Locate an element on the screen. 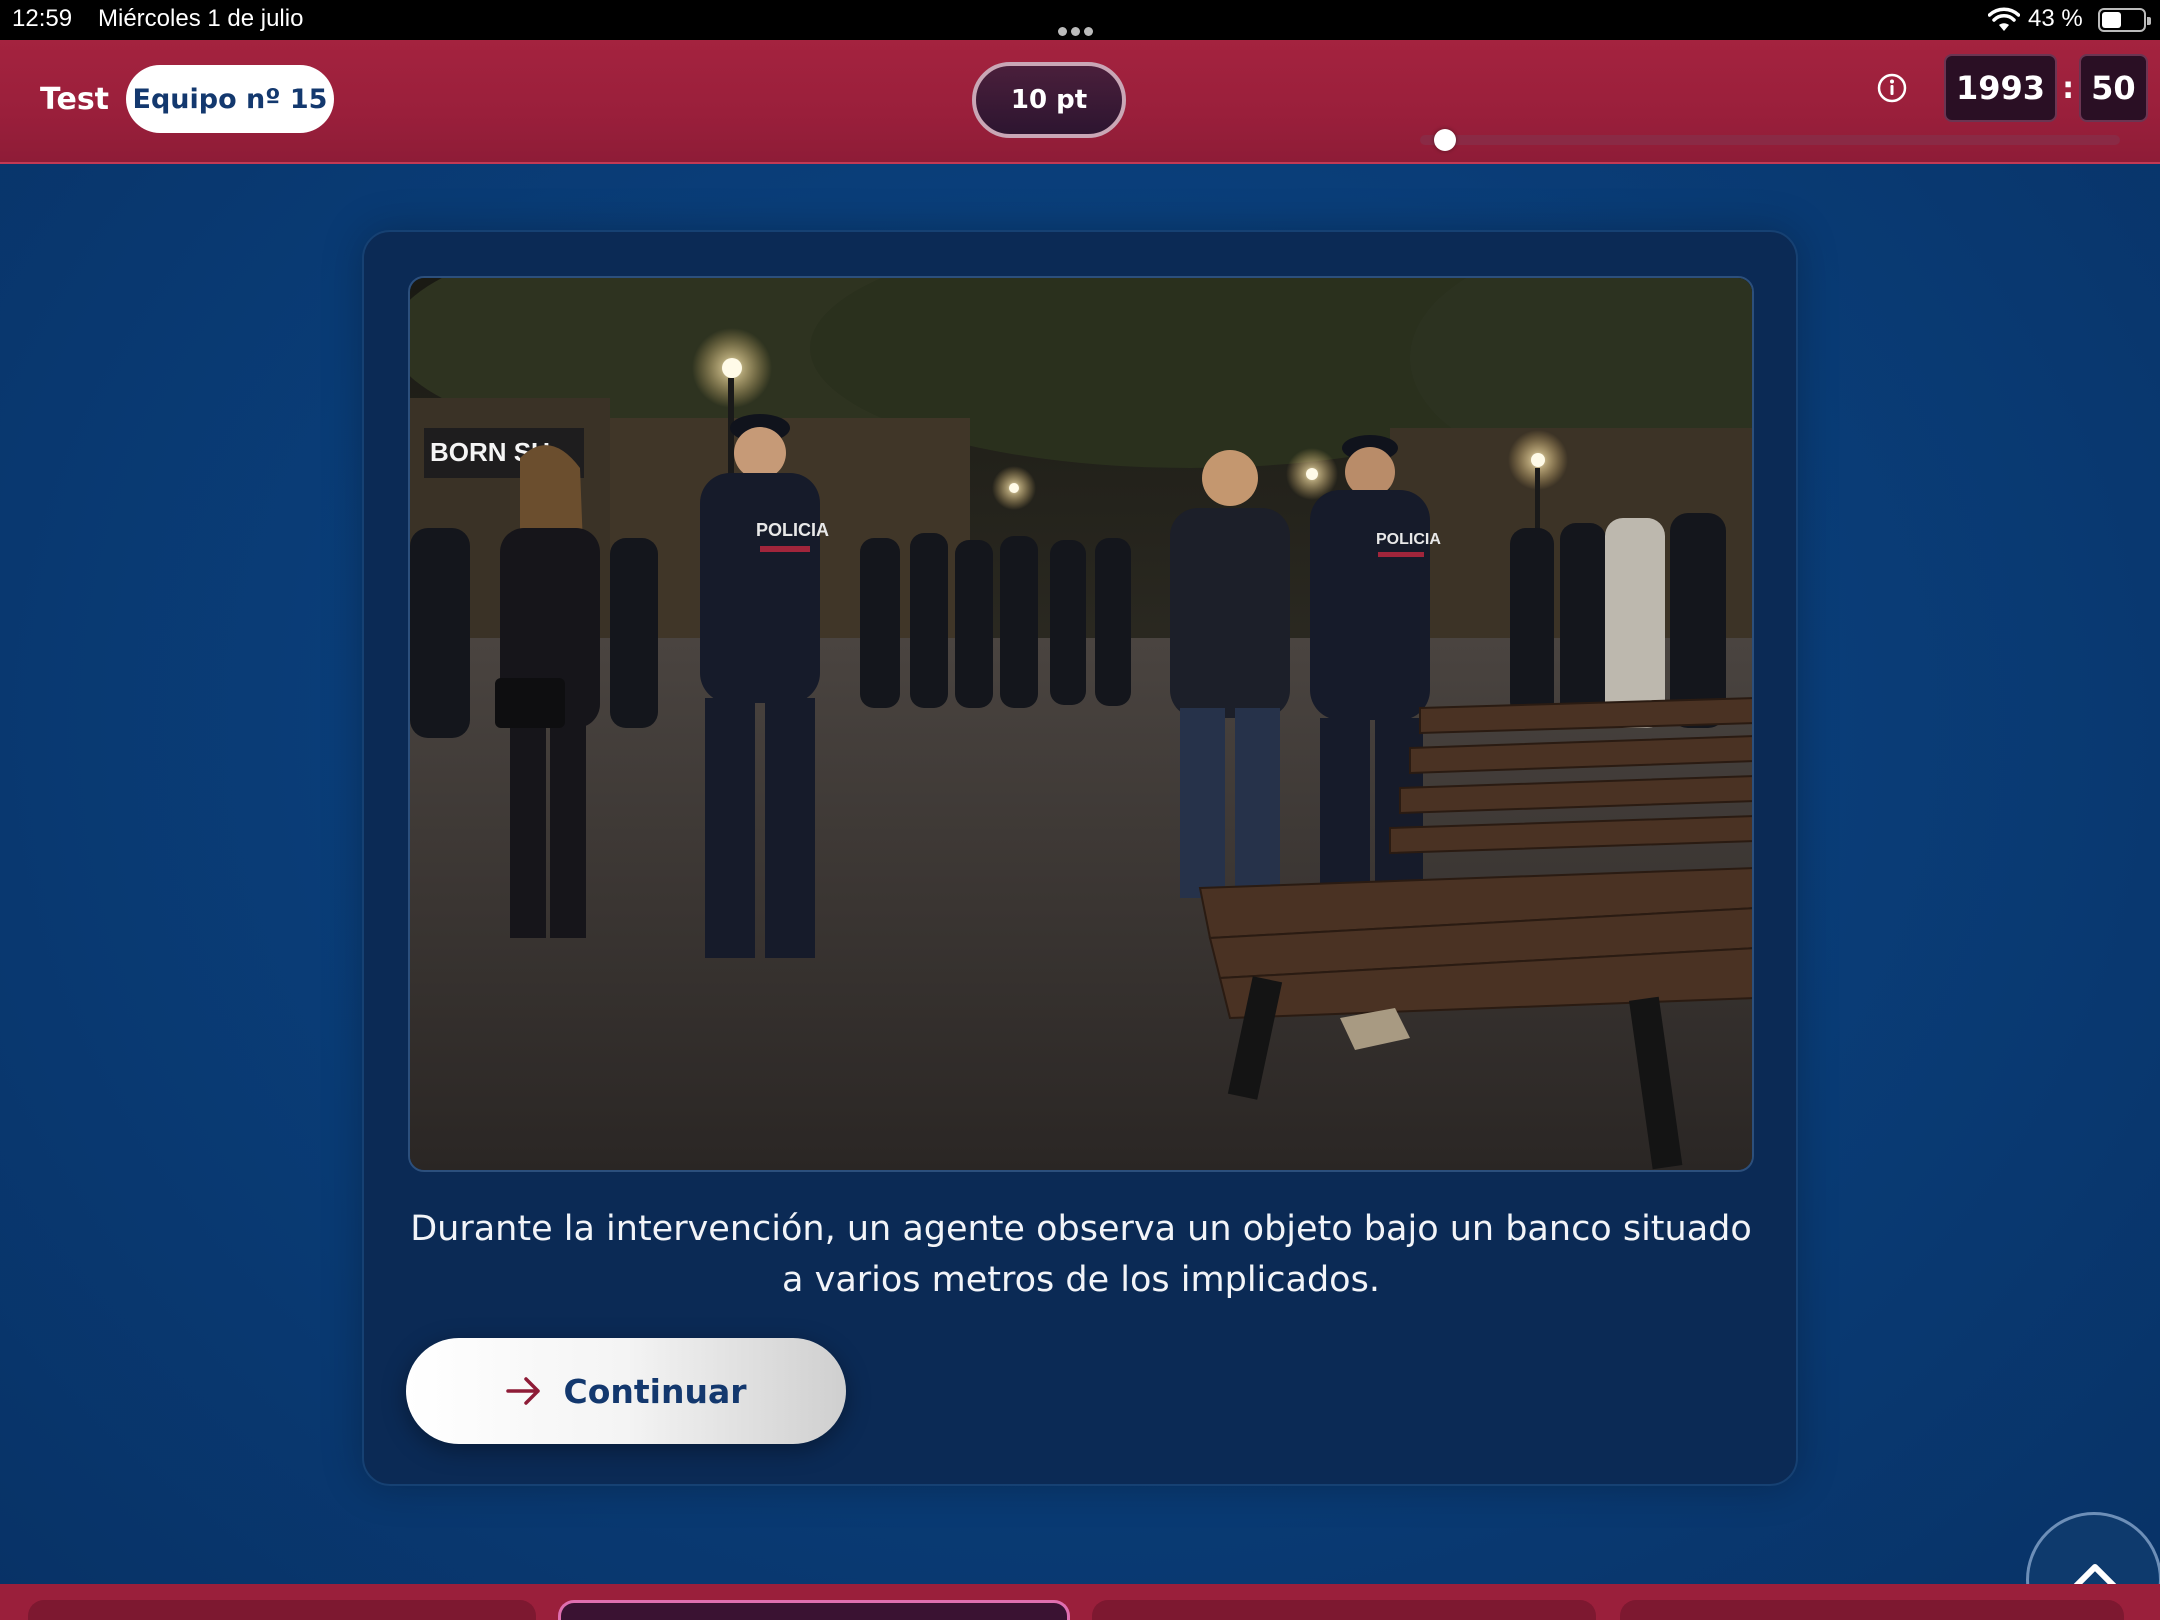 The height and width of the screenshot is (1620, 2160). status-time: 12:59 is located at coordinates (42, 18).